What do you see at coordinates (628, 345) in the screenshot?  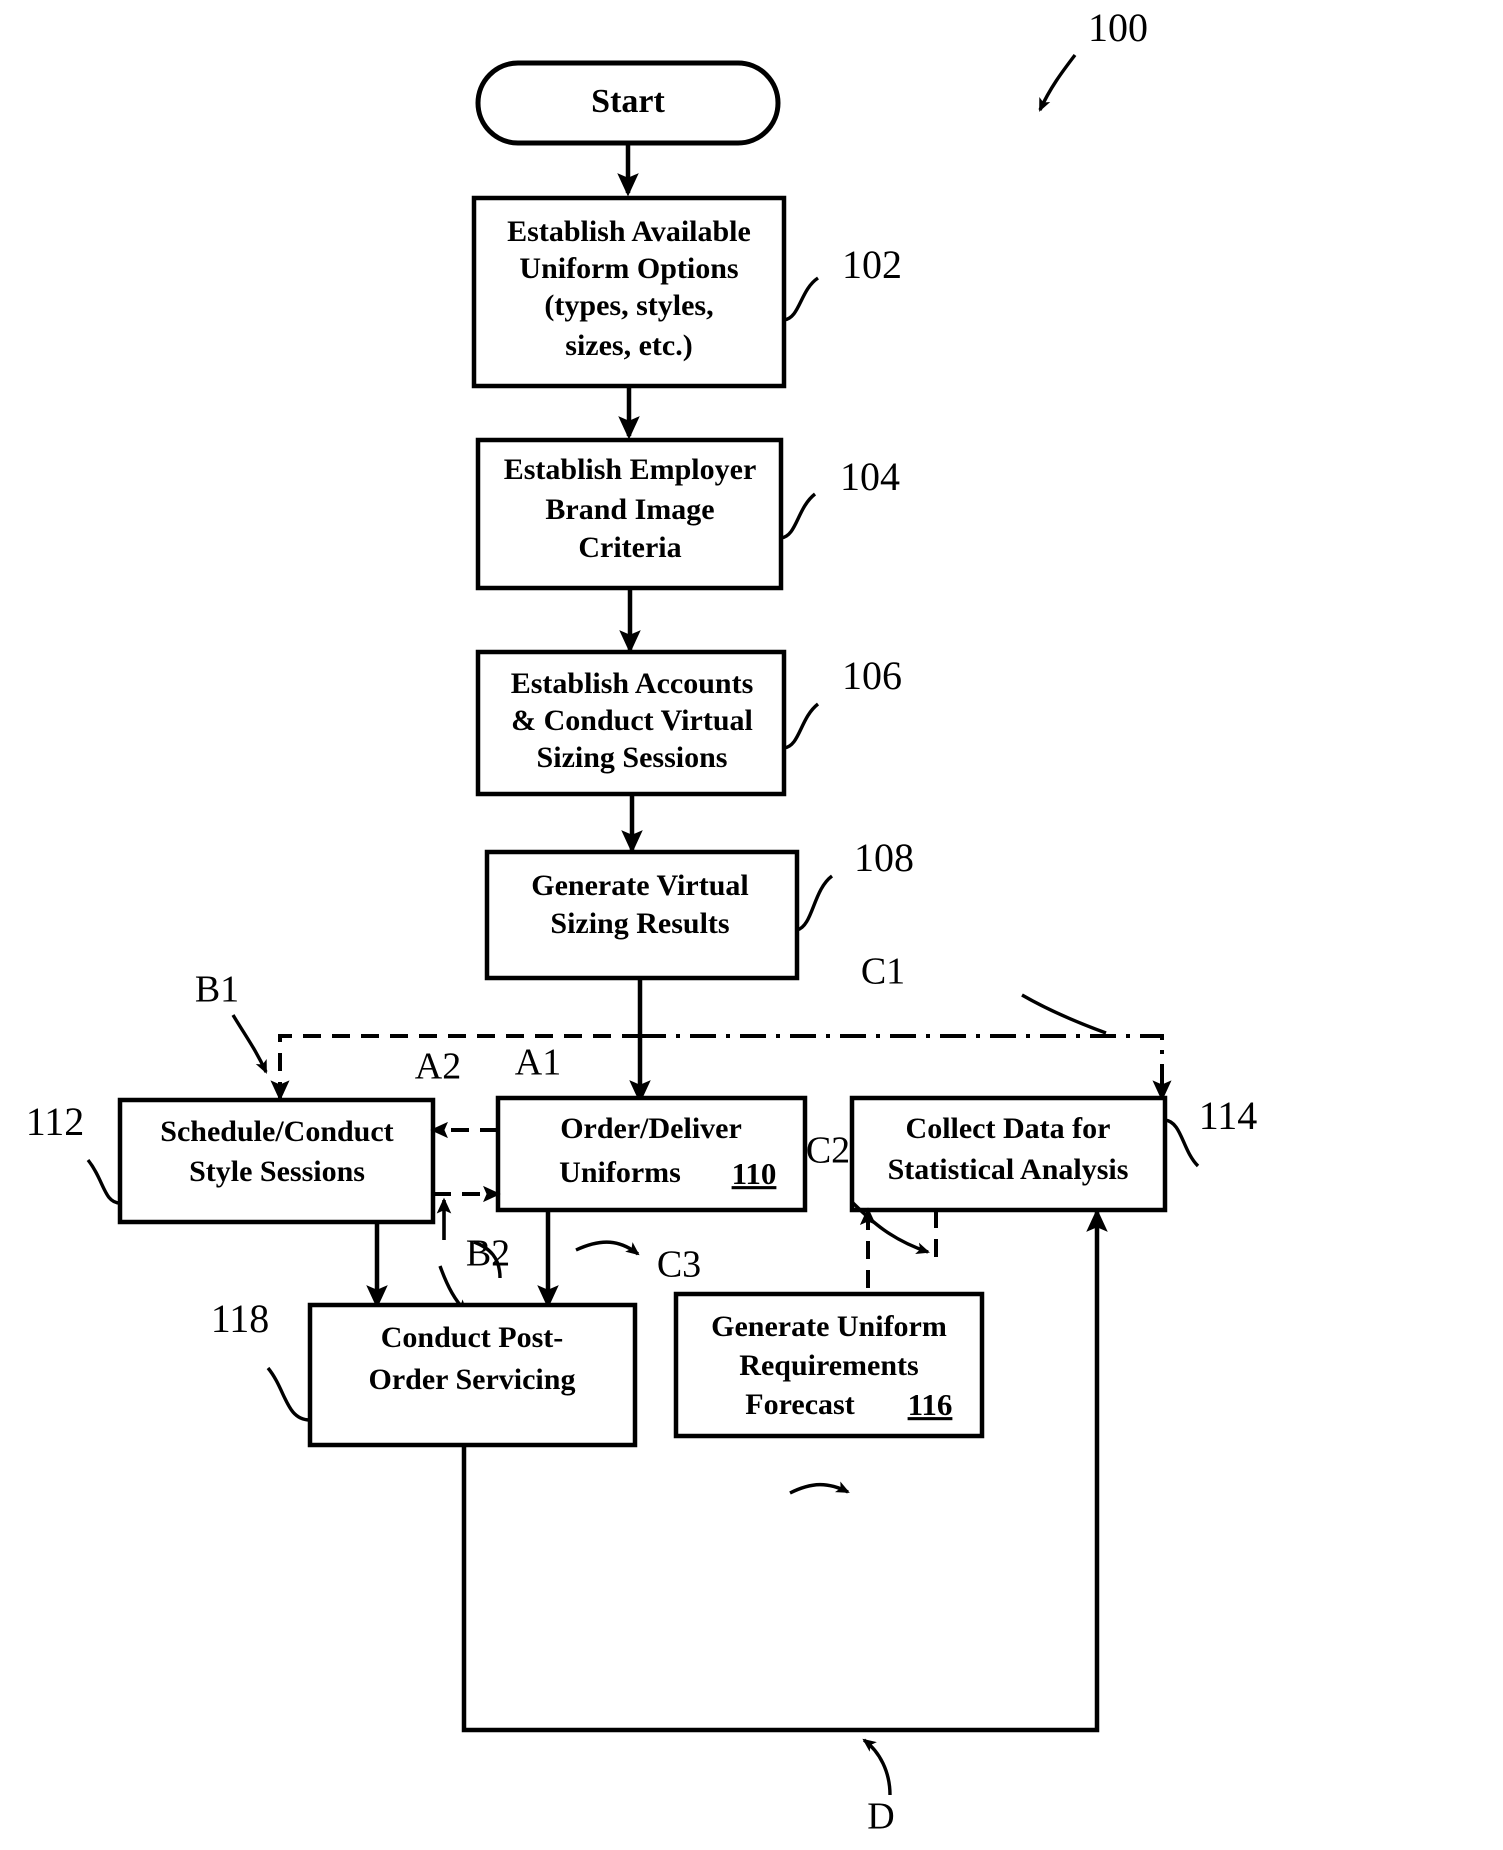 I see `node-102-line-4: sizes, etc.)` at bounding box center [628, 345].